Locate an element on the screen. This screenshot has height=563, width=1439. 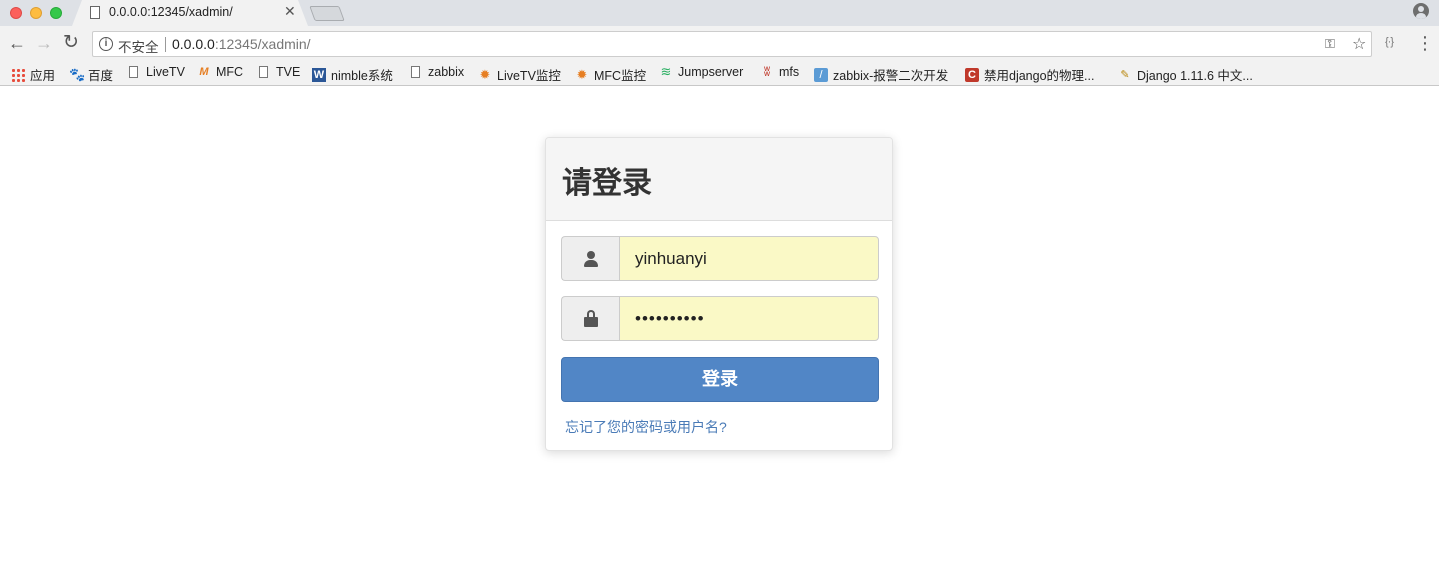
lock-icon is located at coordinates (591, 318).